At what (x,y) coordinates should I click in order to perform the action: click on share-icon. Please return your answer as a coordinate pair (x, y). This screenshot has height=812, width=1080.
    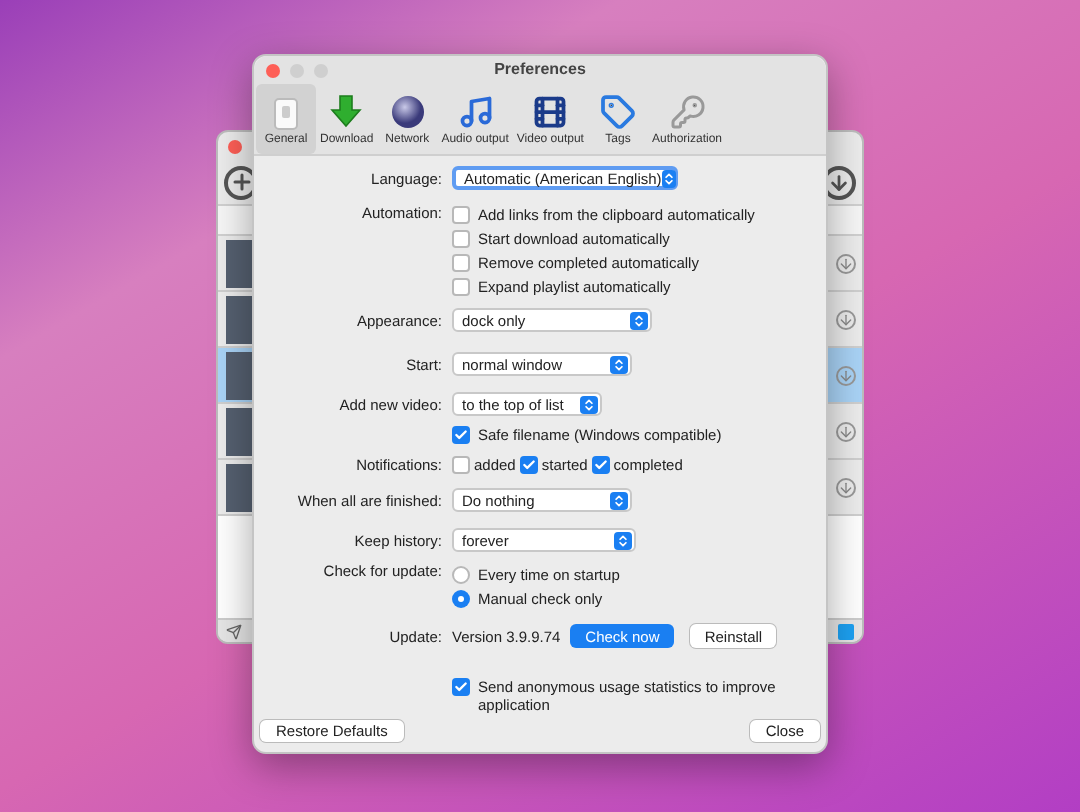
    Looking at the image, I should click on (846, 631).